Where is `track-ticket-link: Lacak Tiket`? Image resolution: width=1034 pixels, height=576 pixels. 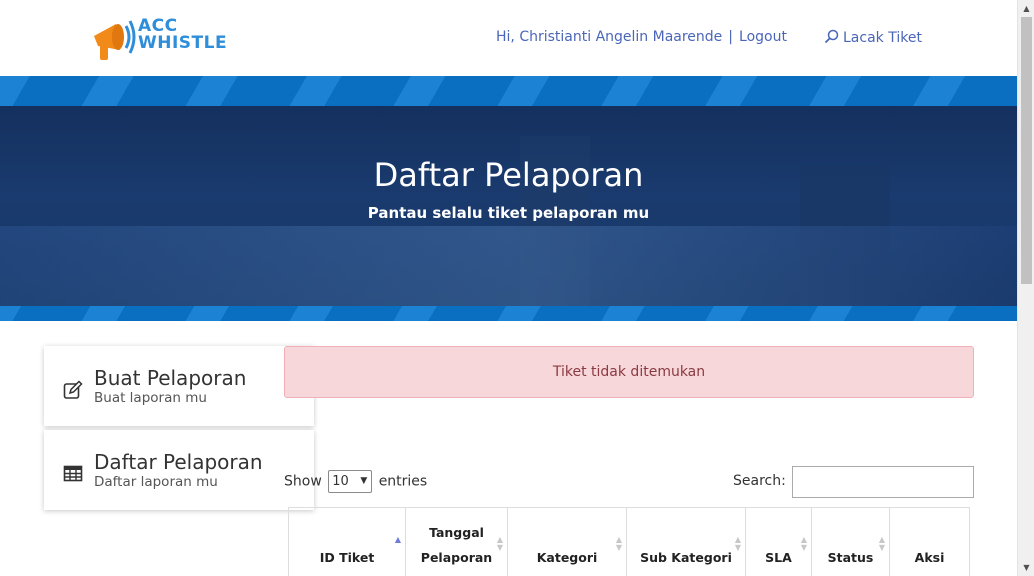 track-ticket-link: Lacak Tiket is located at coordinates (873, 37).